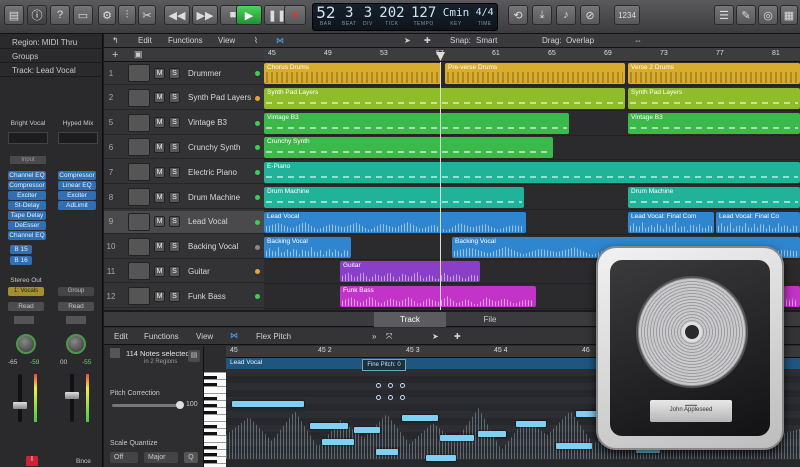 The width and height of the screenshot is (800, 467). What do you see at coordinates (124, 457) in the screenshot?
I see `scale-quantize-root: Off` at bounding box center [124, 457].